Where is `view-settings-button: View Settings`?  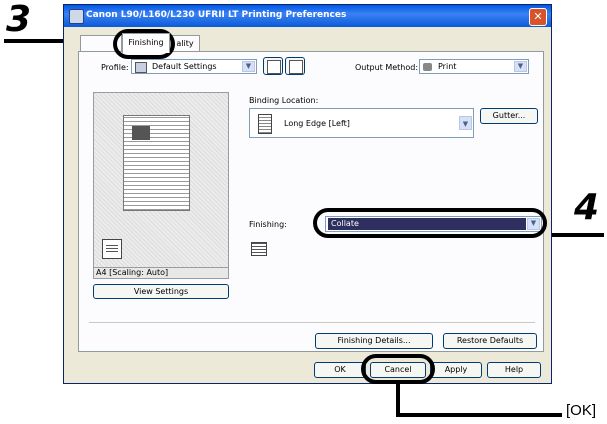
view-settings-button: View Settings is located at coordinates (161, 291).